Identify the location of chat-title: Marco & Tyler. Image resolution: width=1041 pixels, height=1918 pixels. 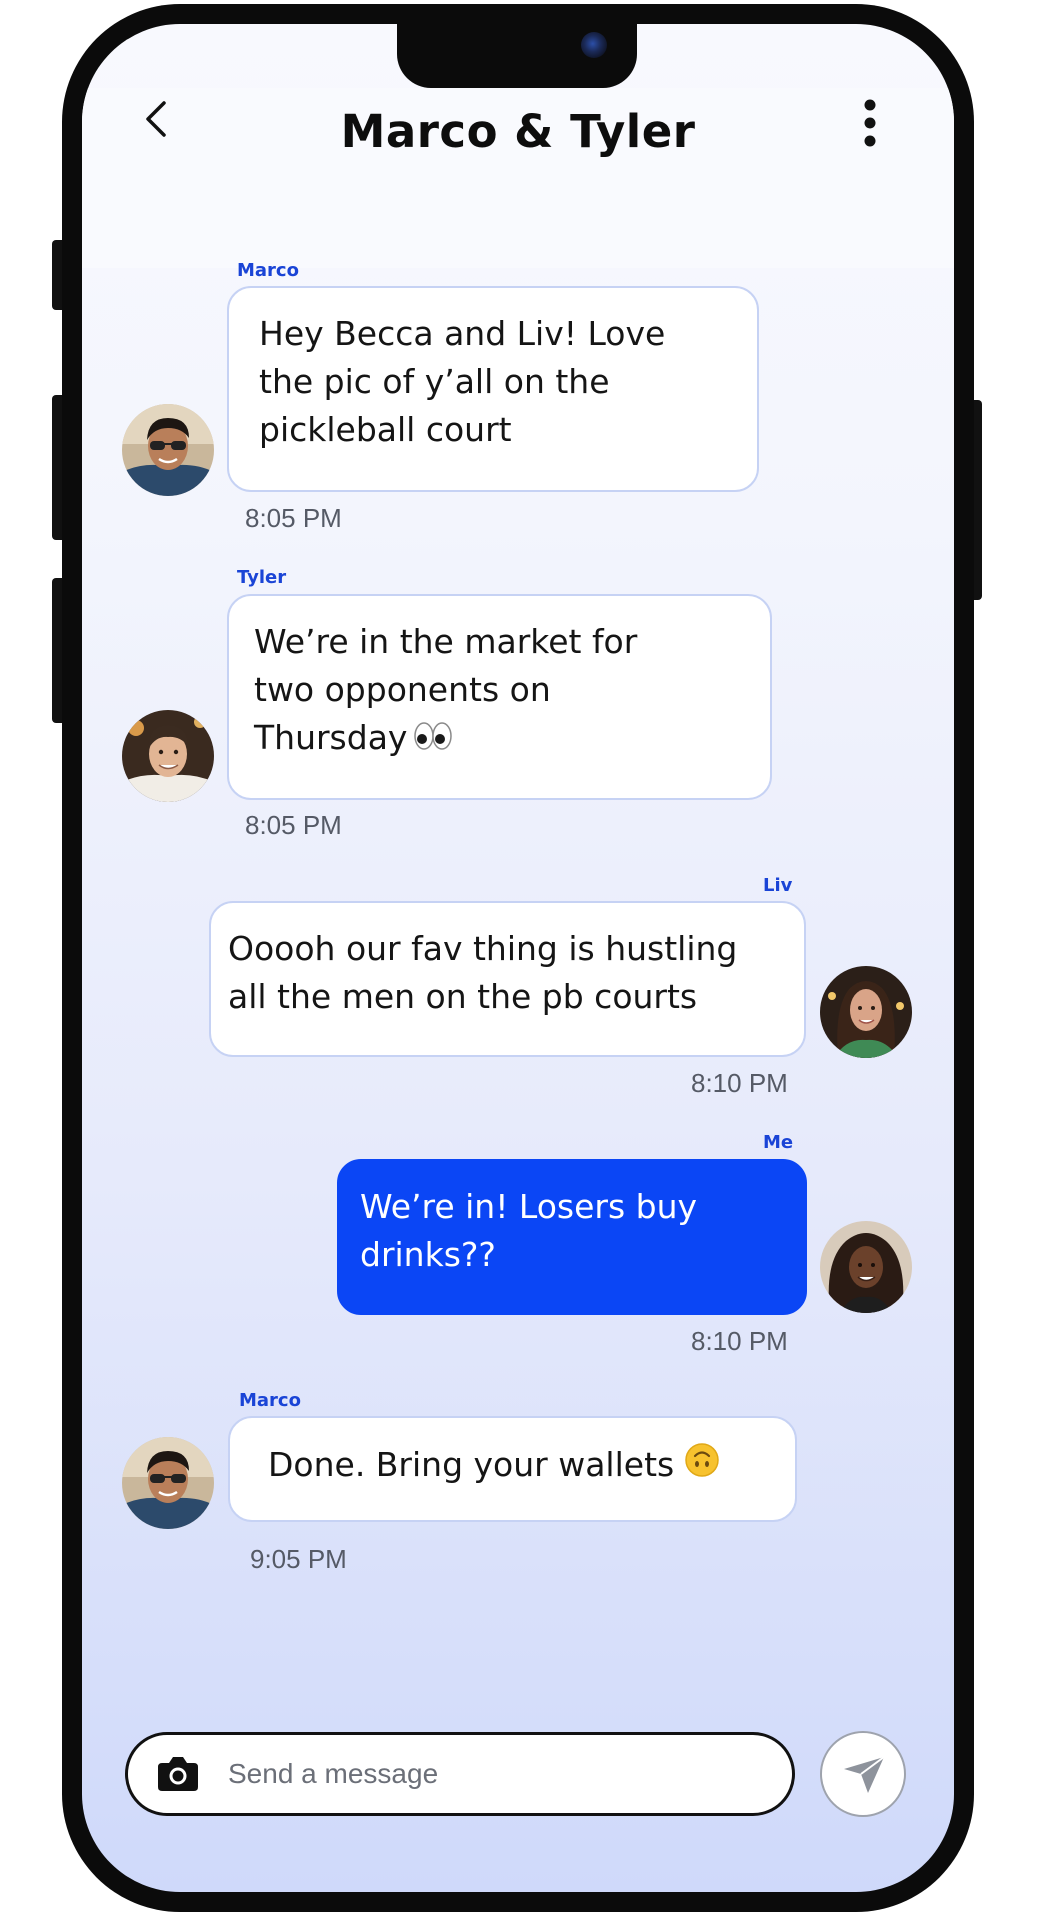
(518, 131).